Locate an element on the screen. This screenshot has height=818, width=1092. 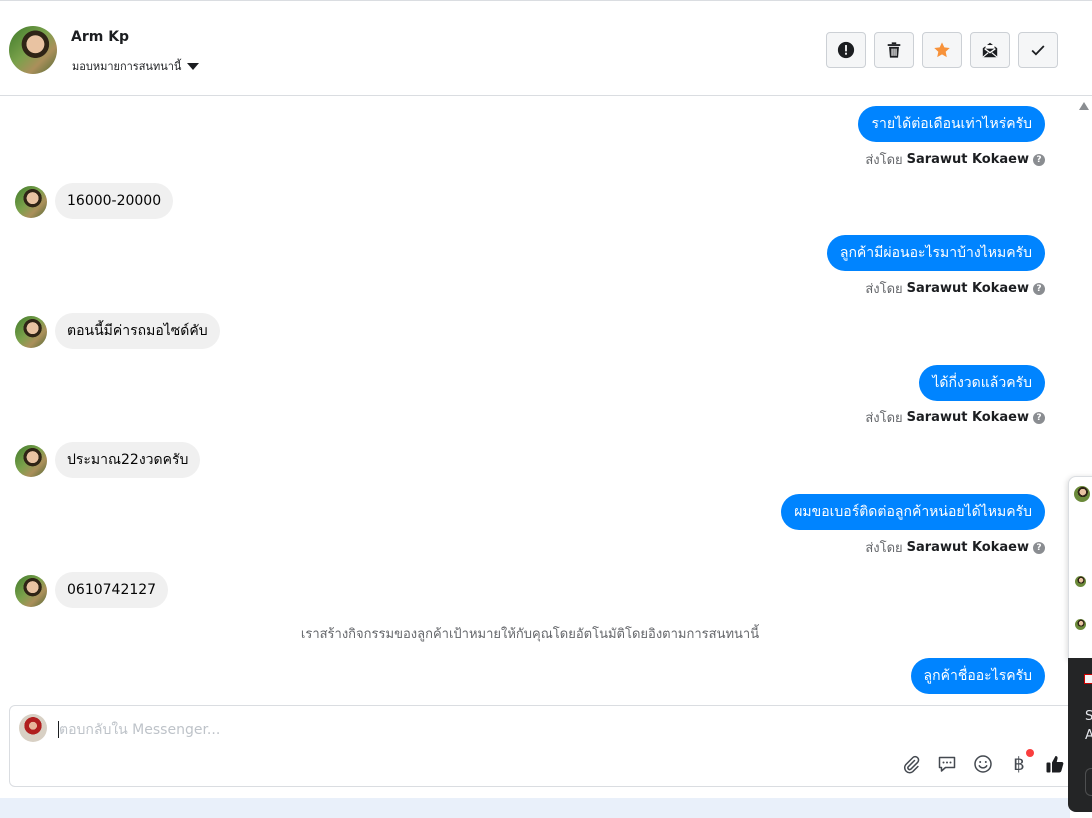
like-button is located at coordinates (1055, 764).